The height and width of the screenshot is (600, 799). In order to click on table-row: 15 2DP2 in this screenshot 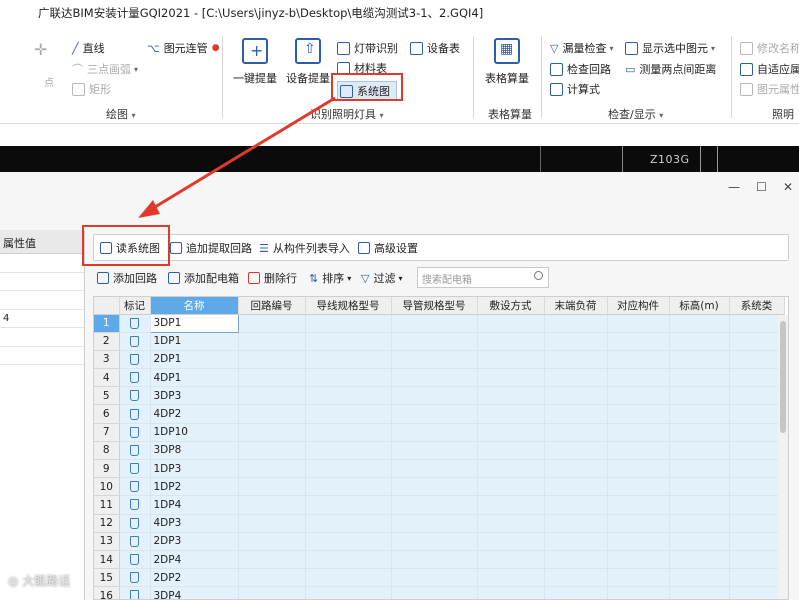, I will do `click(439, 578)`.